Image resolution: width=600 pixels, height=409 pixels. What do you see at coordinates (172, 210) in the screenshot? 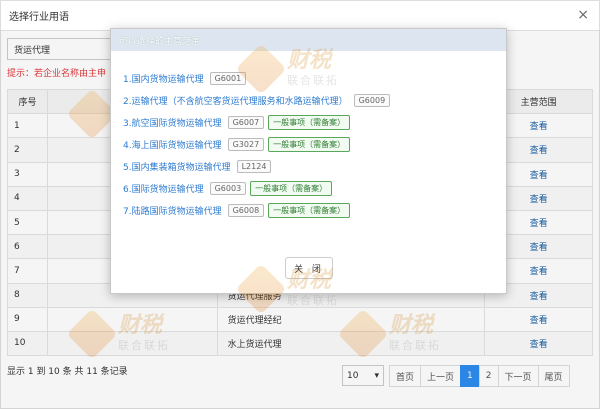
I see `scope-item-label: 7.陆路国际货物运输代理` at bounding box center [172, 210].